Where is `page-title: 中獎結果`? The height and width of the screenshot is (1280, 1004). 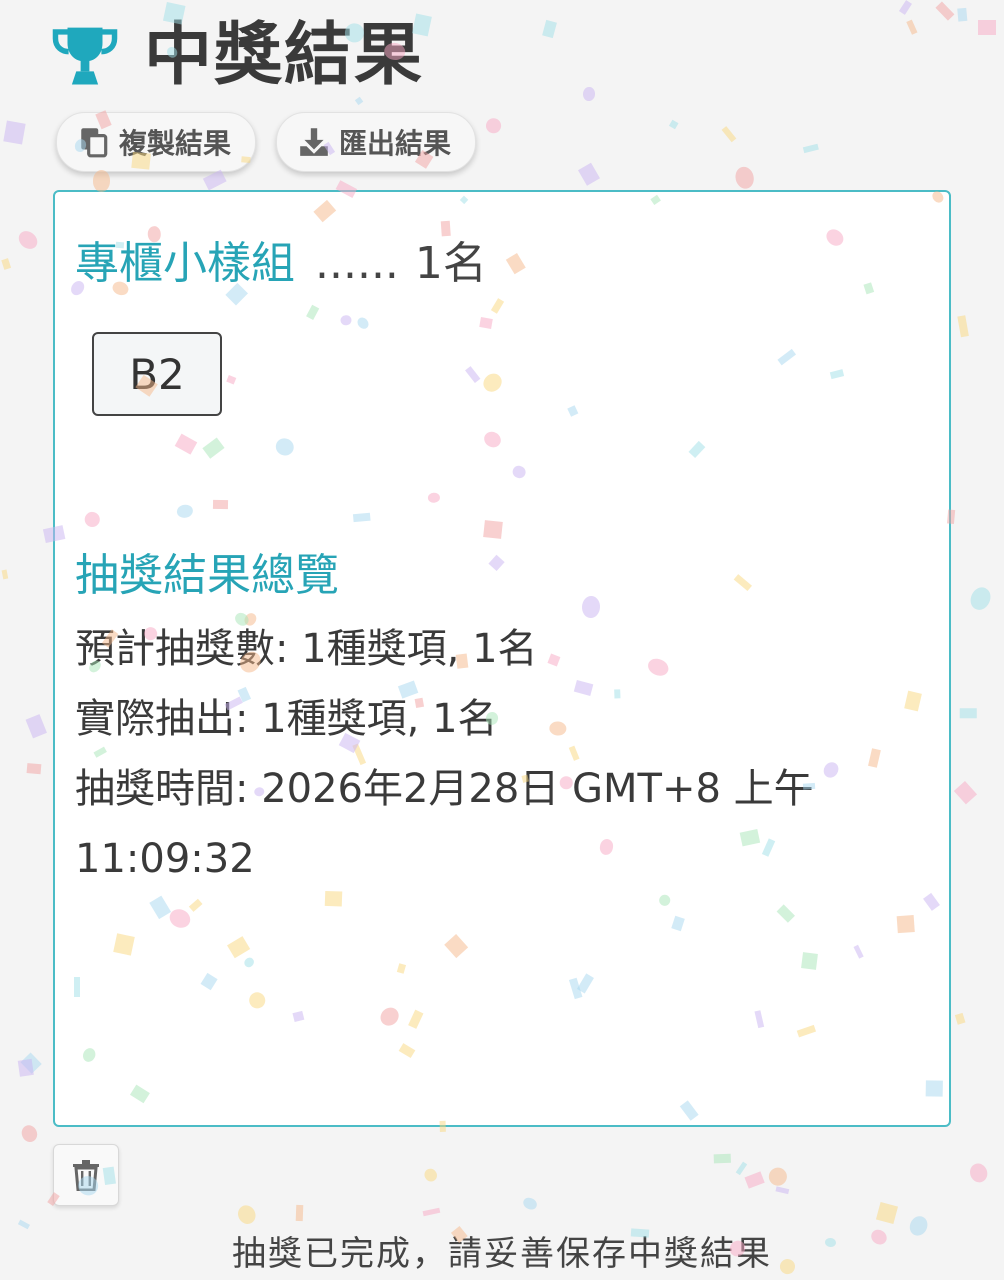
page-title: 中獎結果 is located at coordinates (284, 55).